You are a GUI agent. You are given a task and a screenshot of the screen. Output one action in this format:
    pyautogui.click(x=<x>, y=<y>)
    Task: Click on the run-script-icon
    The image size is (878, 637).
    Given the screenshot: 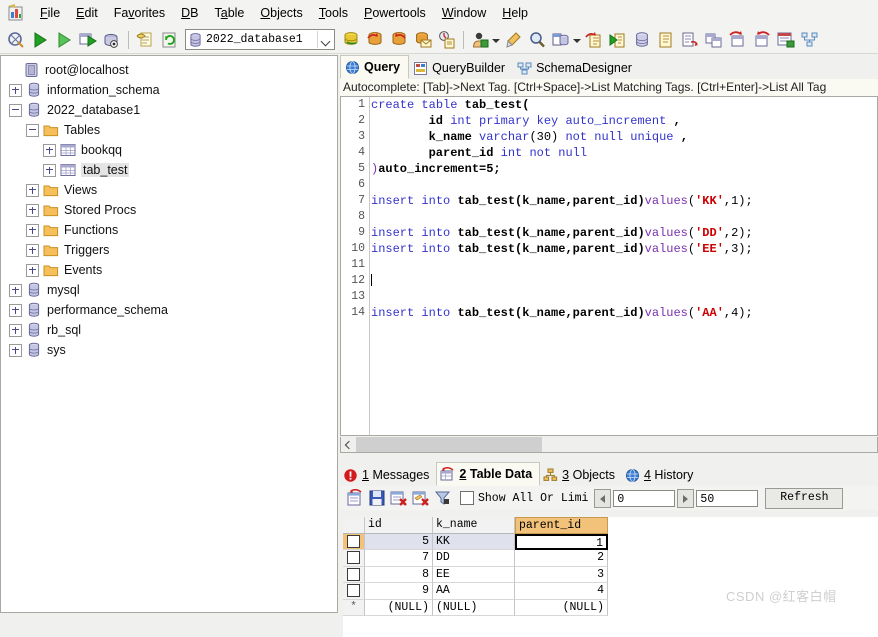 What is the action you would take?
    pyautogui.click(x=618, y=40)
    